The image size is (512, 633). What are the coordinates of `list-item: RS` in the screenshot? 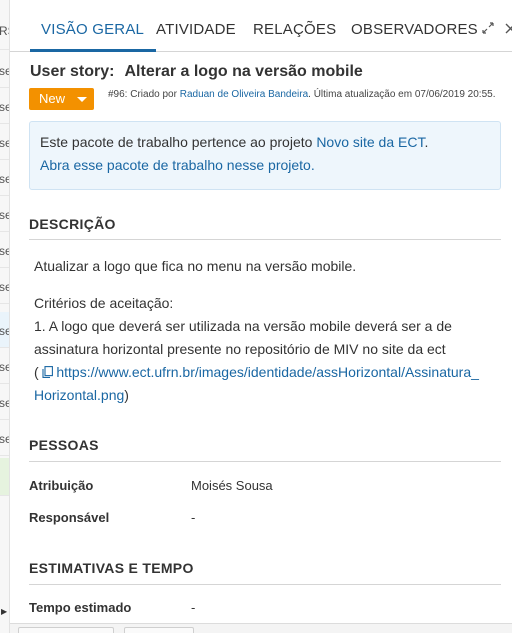 It's located at (4, 31).